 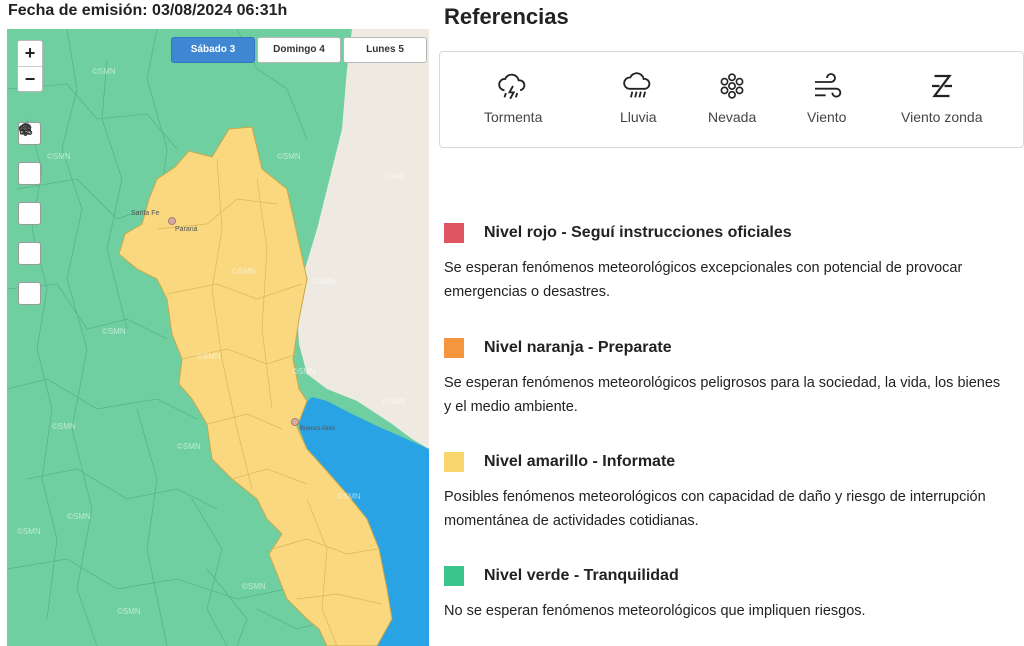 I want to click on issue-date: Fecha de emisión: 03/08/2024 06:31h, so click(x=148, y=10).